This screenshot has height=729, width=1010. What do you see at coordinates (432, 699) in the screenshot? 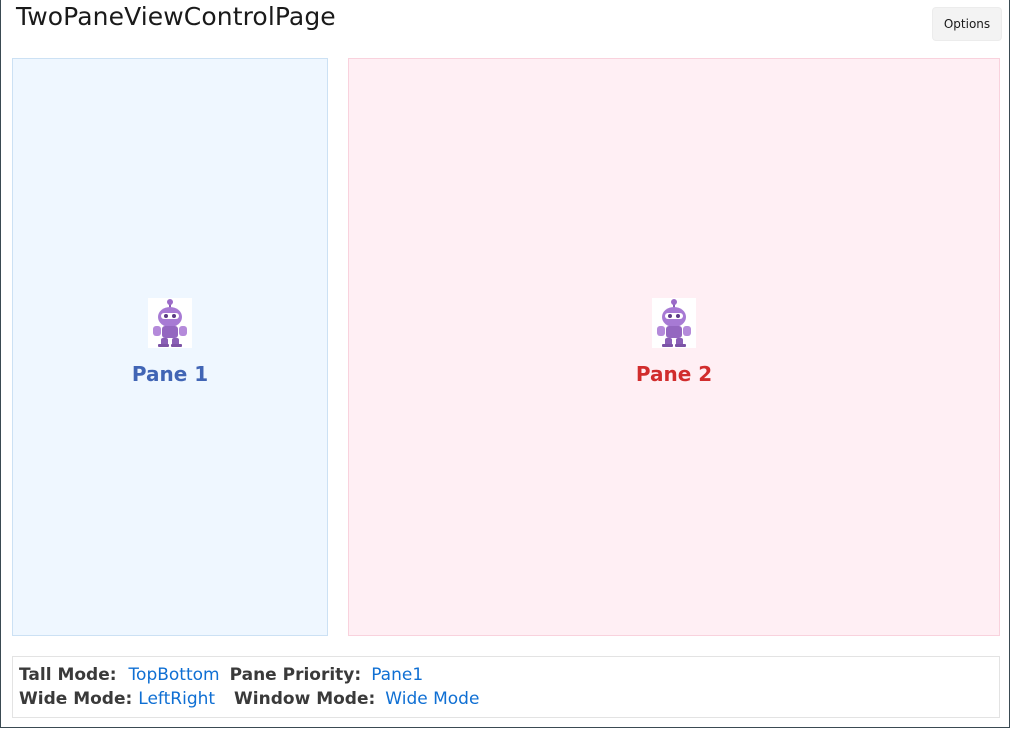
I see `window-mode-value: Wide Mode` at bounding box center [432, 699].